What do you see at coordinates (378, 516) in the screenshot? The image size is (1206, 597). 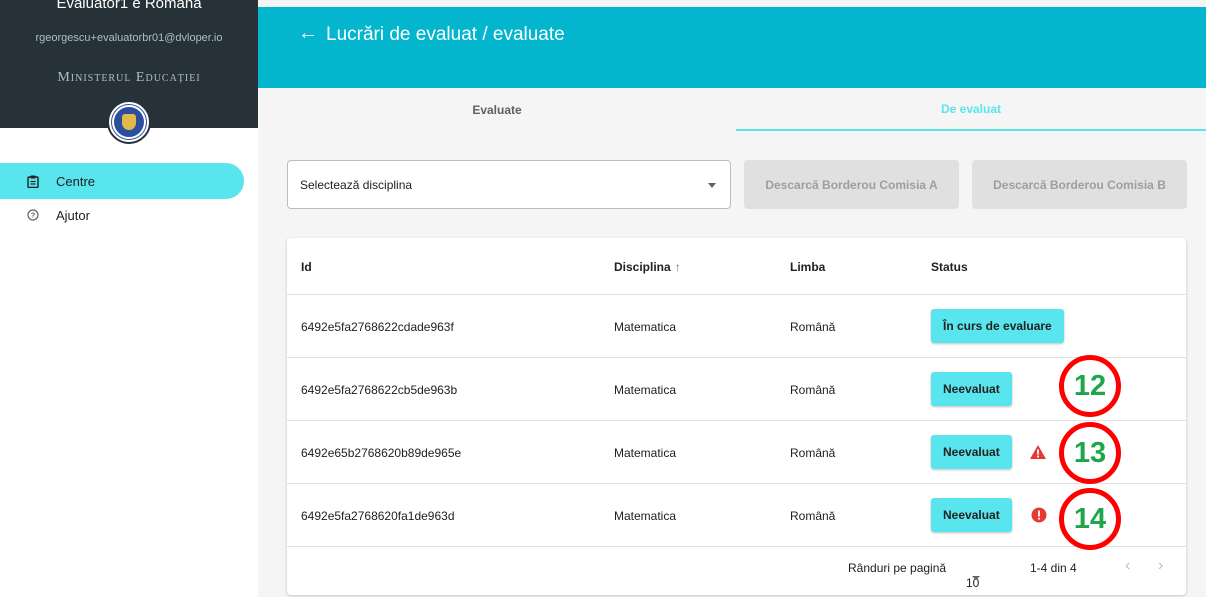 I see `cell-id: 6492e5fa2768620fa1de963d` at bounding box center [378, 516].